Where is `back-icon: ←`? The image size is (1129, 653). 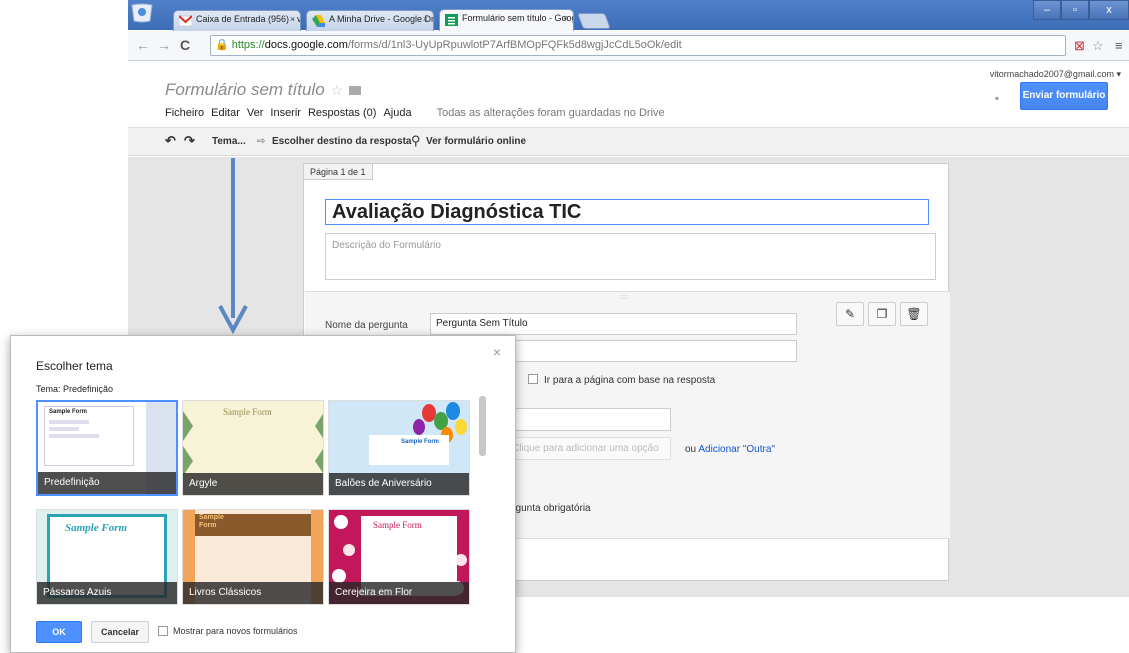
back-icon: ← is located at coordinates (143, 45).